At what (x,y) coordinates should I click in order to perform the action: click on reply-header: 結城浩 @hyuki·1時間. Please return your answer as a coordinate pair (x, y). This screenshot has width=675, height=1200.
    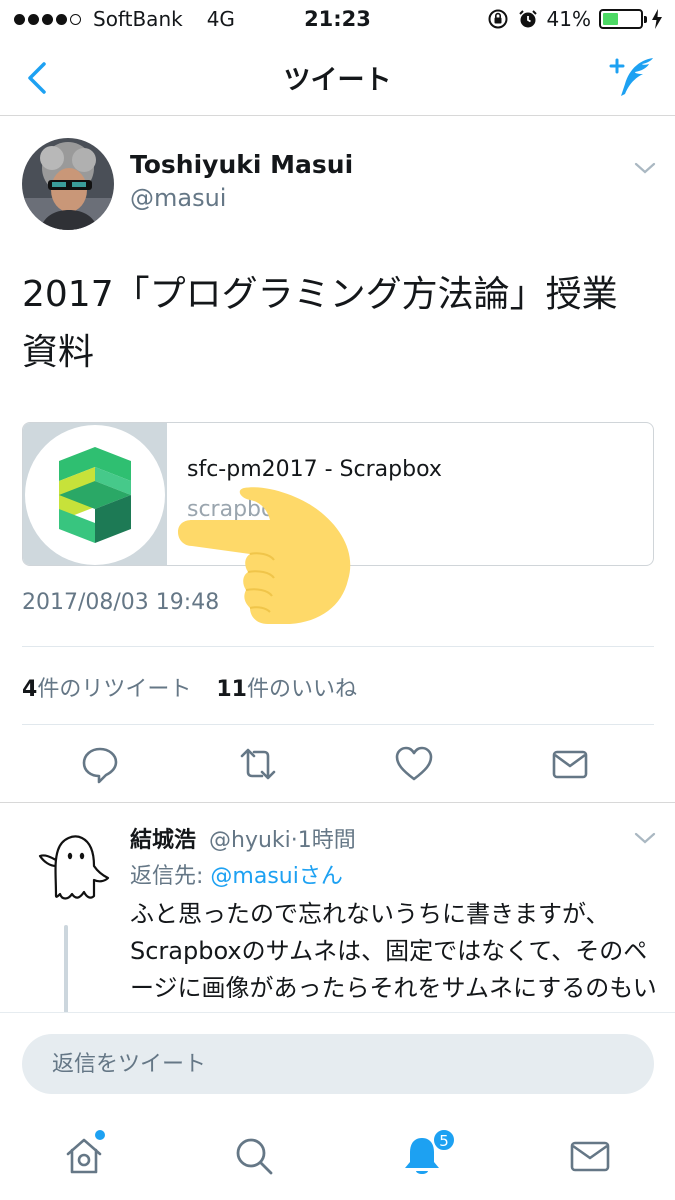
    Looking at the image, I should click on (243, 838).